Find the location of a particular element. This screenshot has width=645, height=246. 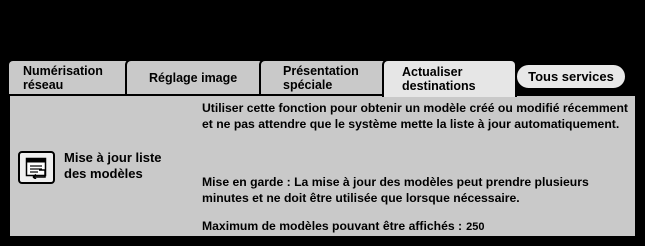

tab-update-destinations: Actualiser destinations is located at coordinates (449, 78).